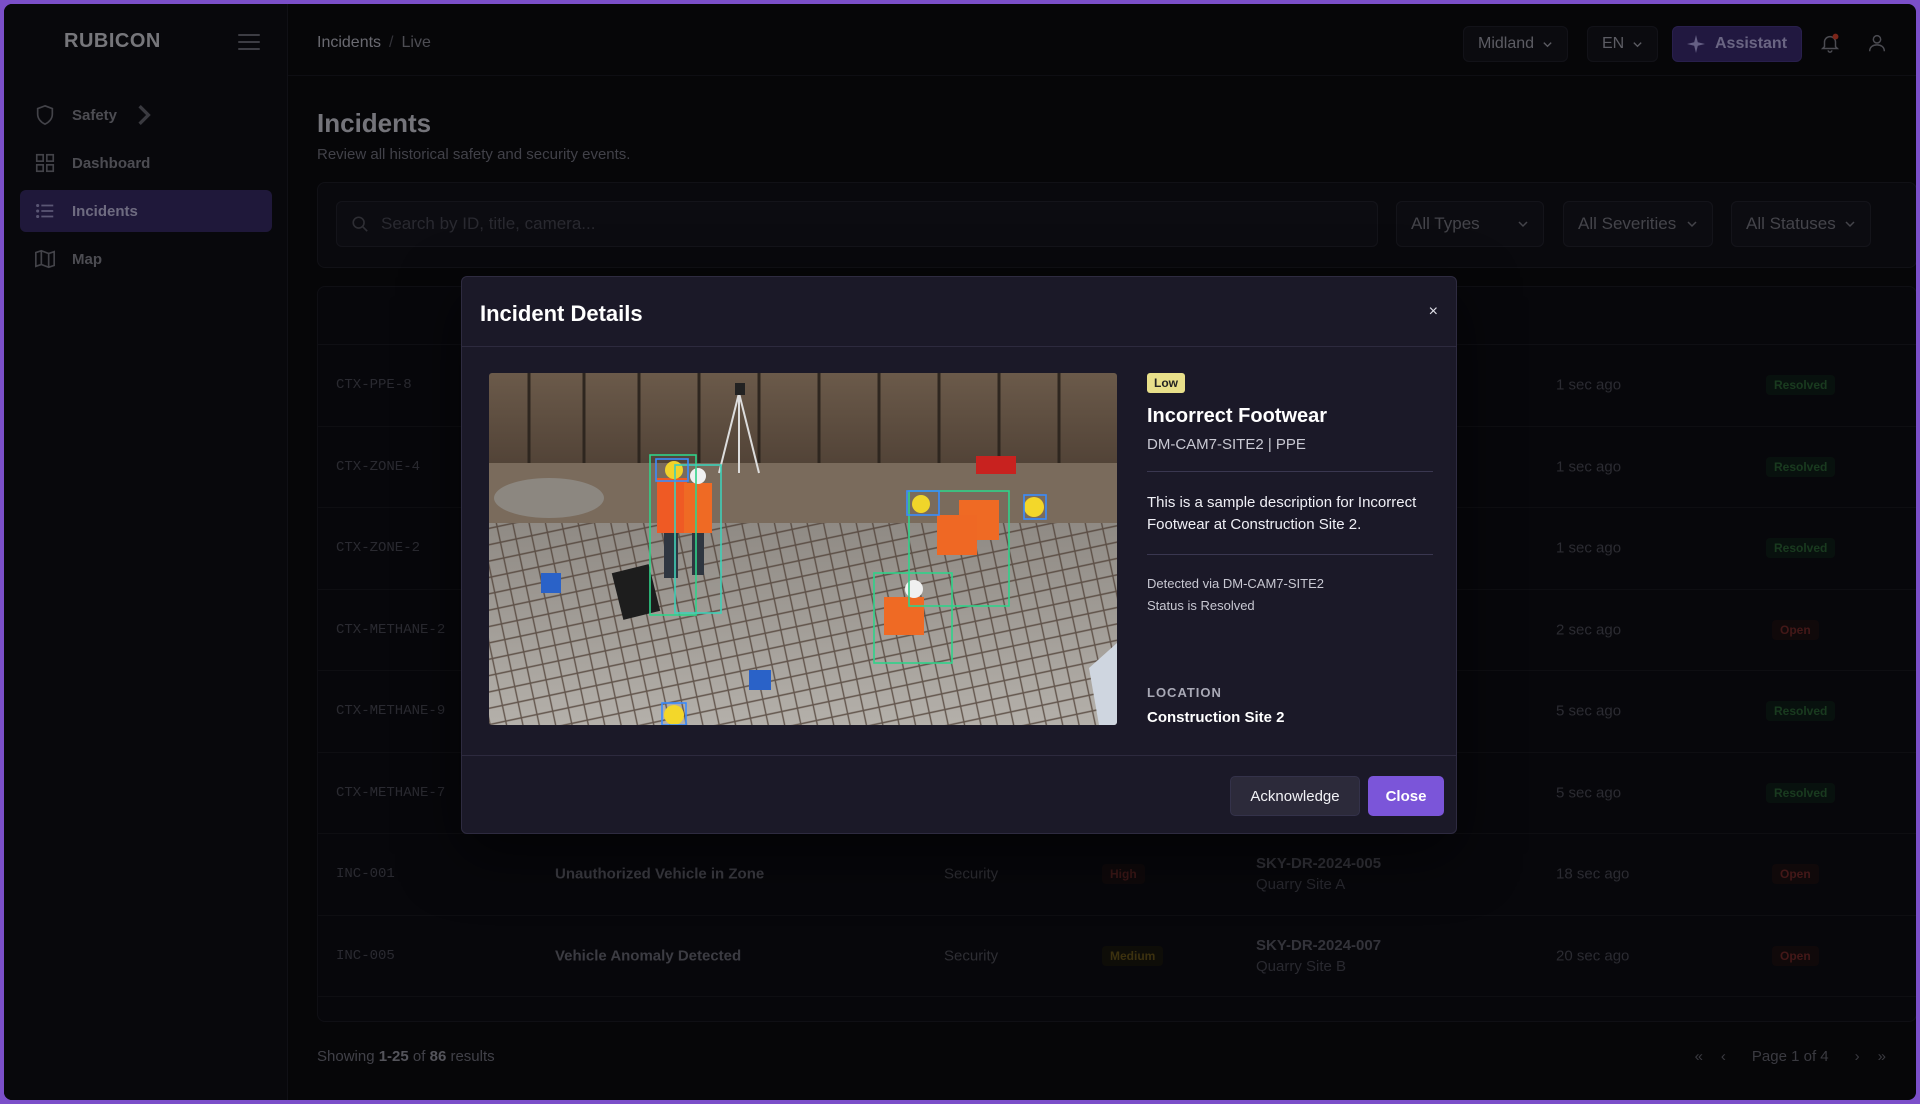  Describe the element at coordinates (1235, 583) in the screenshot. I see `detected-via: Detected via DM-CAM7-SITE2` at that location.